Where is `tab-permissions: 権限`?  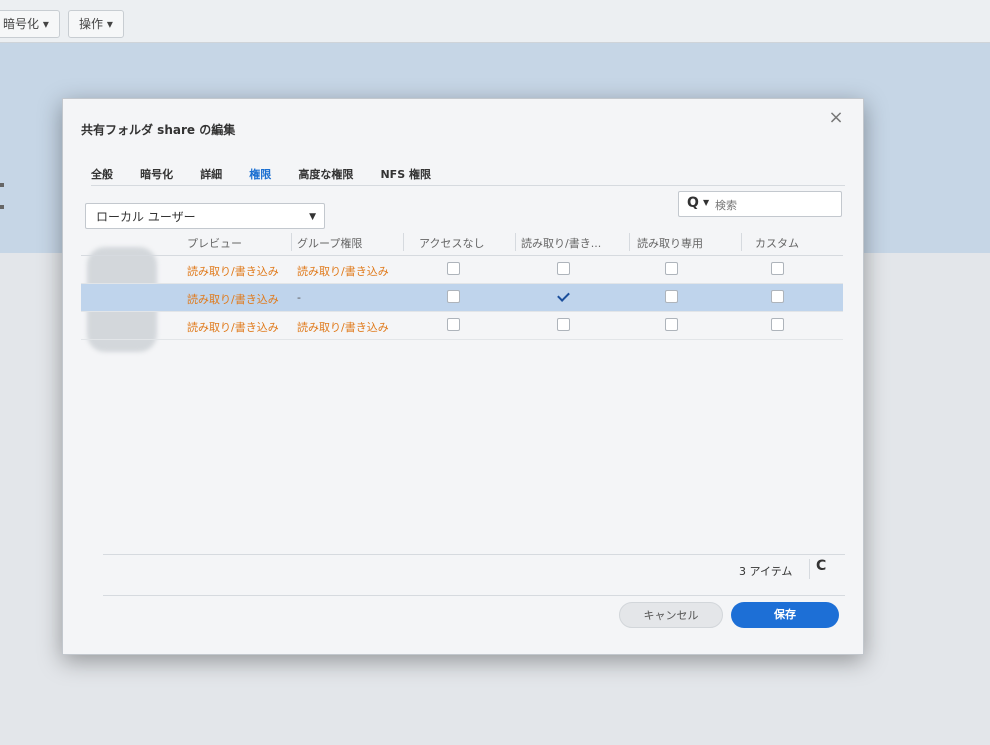
tab-permissions: 権限 is located at coordinates (260, 174).